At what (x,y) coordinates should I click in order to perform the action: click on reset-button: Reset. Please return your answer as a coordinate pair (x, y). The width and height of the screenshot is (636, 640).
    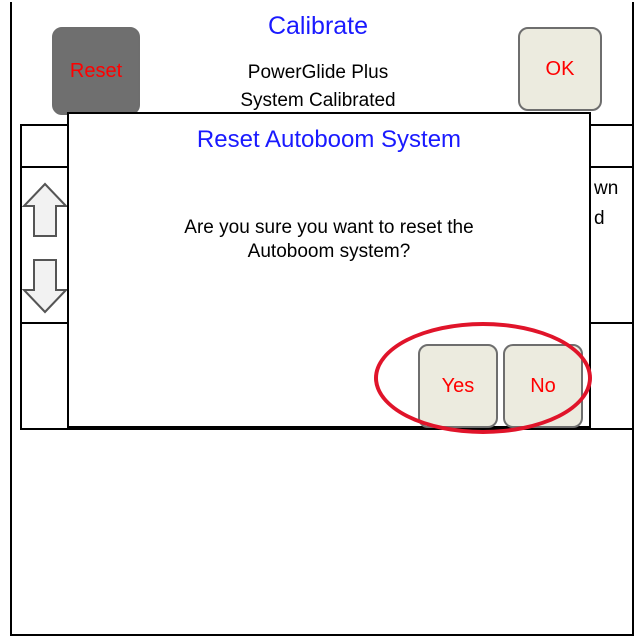
    Looking at the image, I should click on (96, 71).